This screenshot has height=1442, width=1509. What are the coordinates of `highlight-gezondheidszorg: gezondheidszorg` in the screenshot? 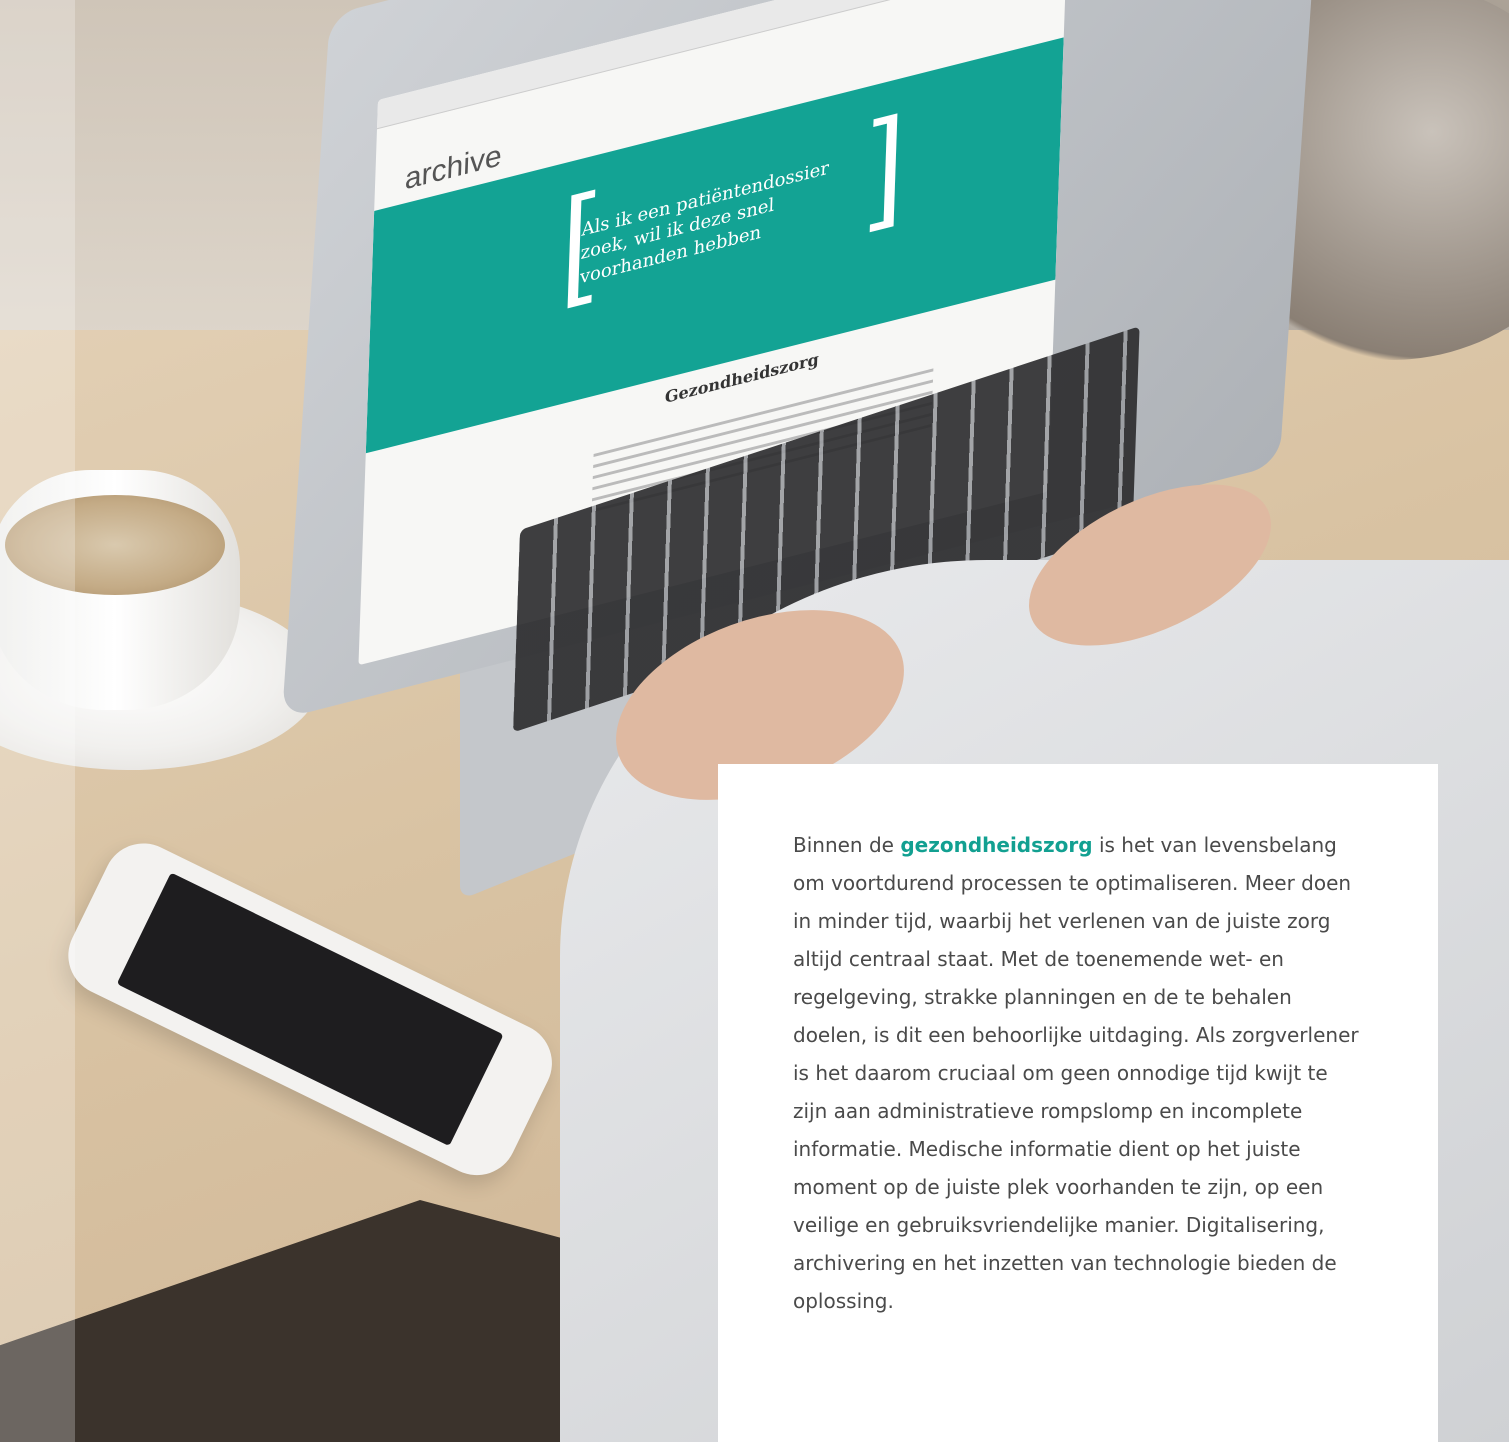 It's located at (996, 845).